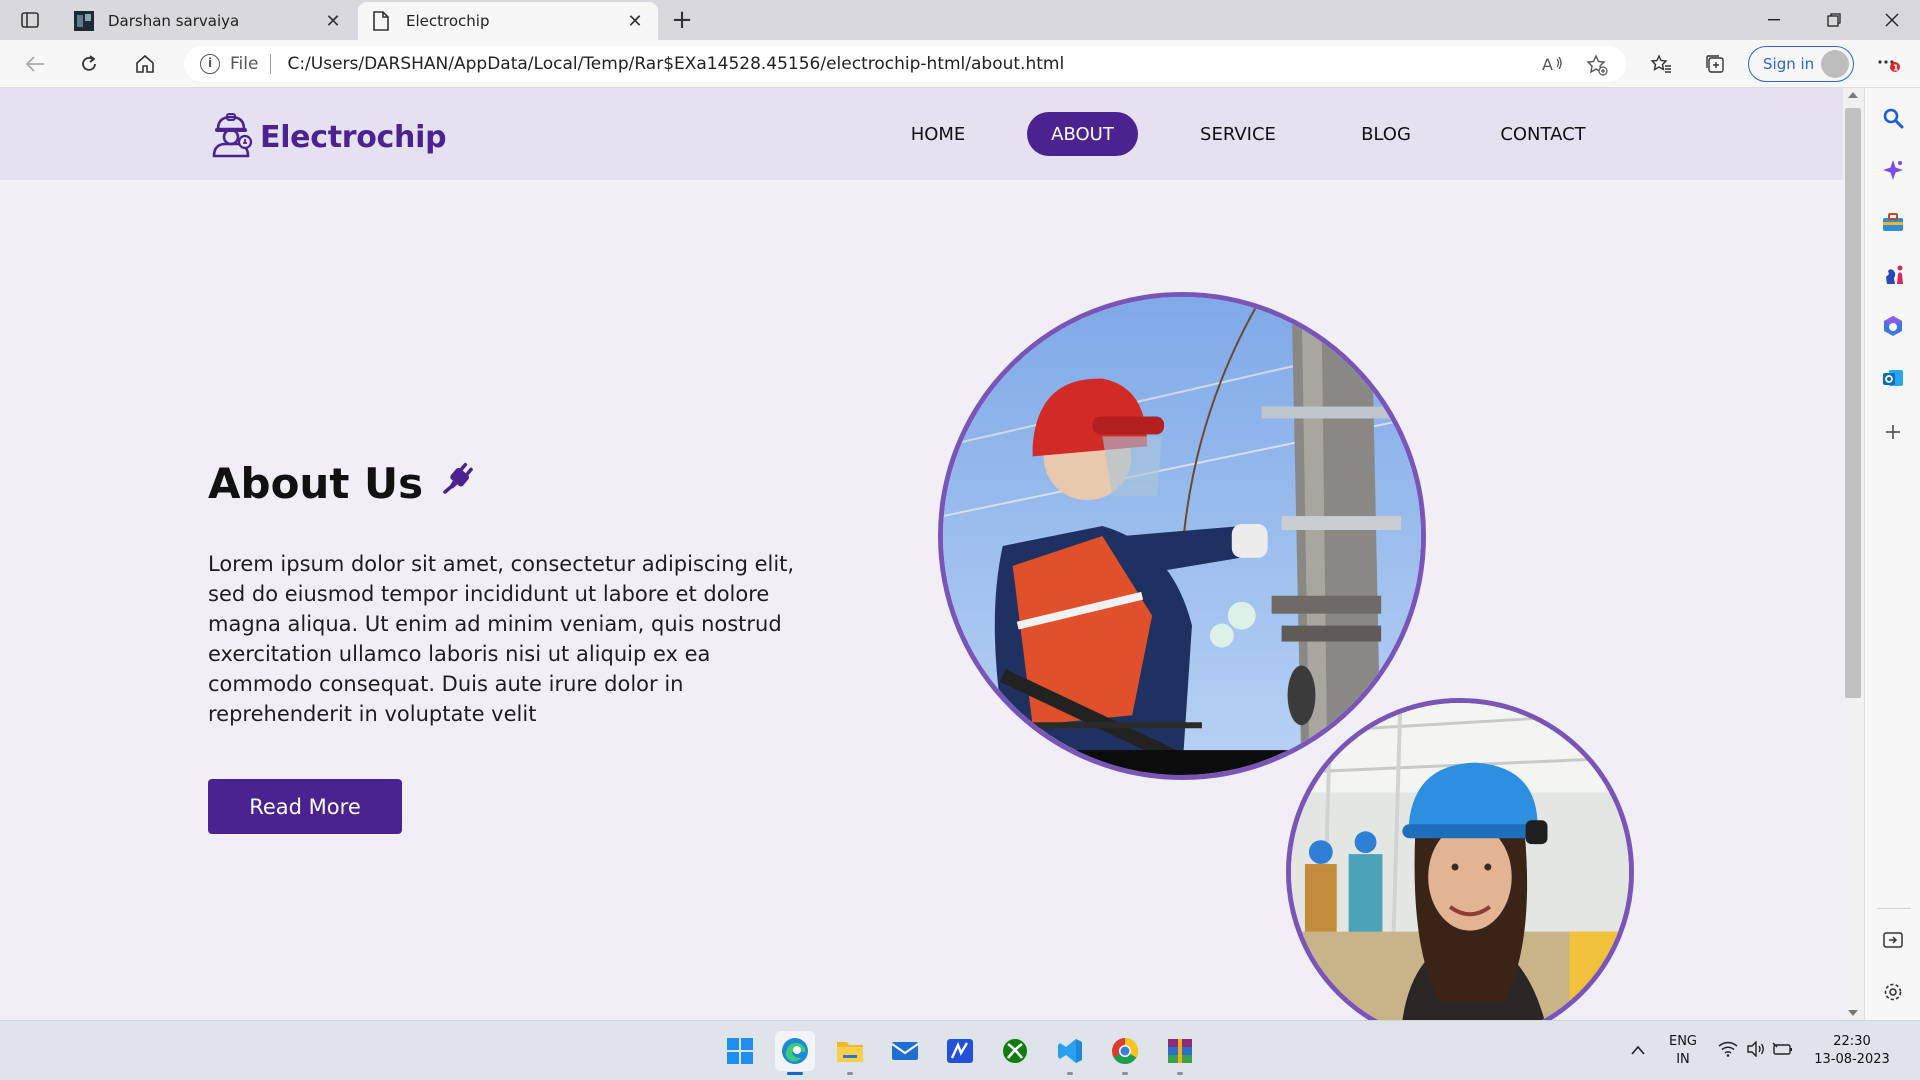 The width and height of the screenshot is (1920, 1080). I want to click on games-chess-icon, so click(1893, 274).